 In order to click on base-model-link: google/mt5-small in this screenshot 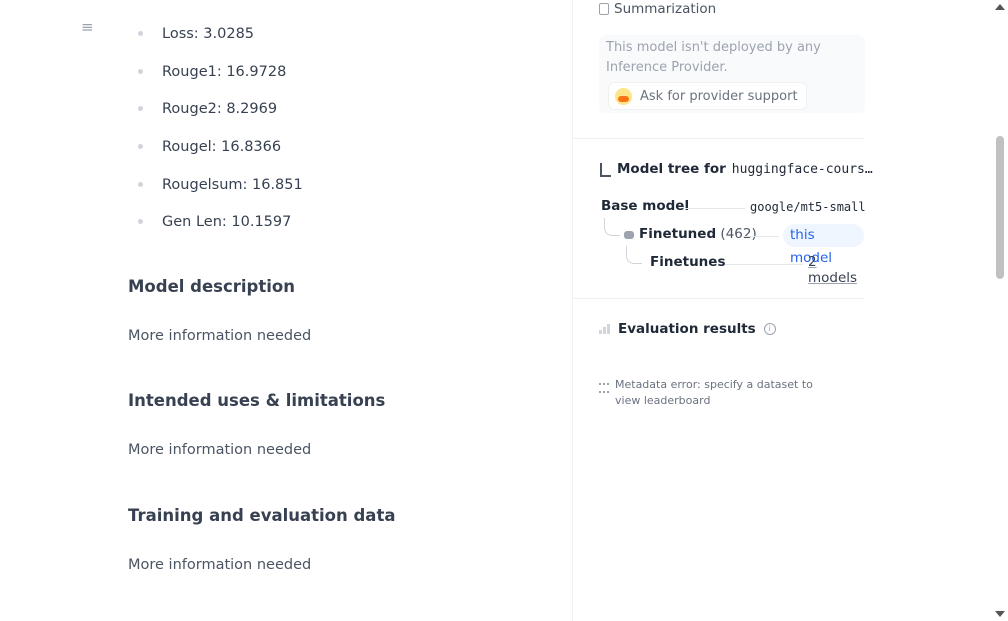, I will do `click(808, 207)`.